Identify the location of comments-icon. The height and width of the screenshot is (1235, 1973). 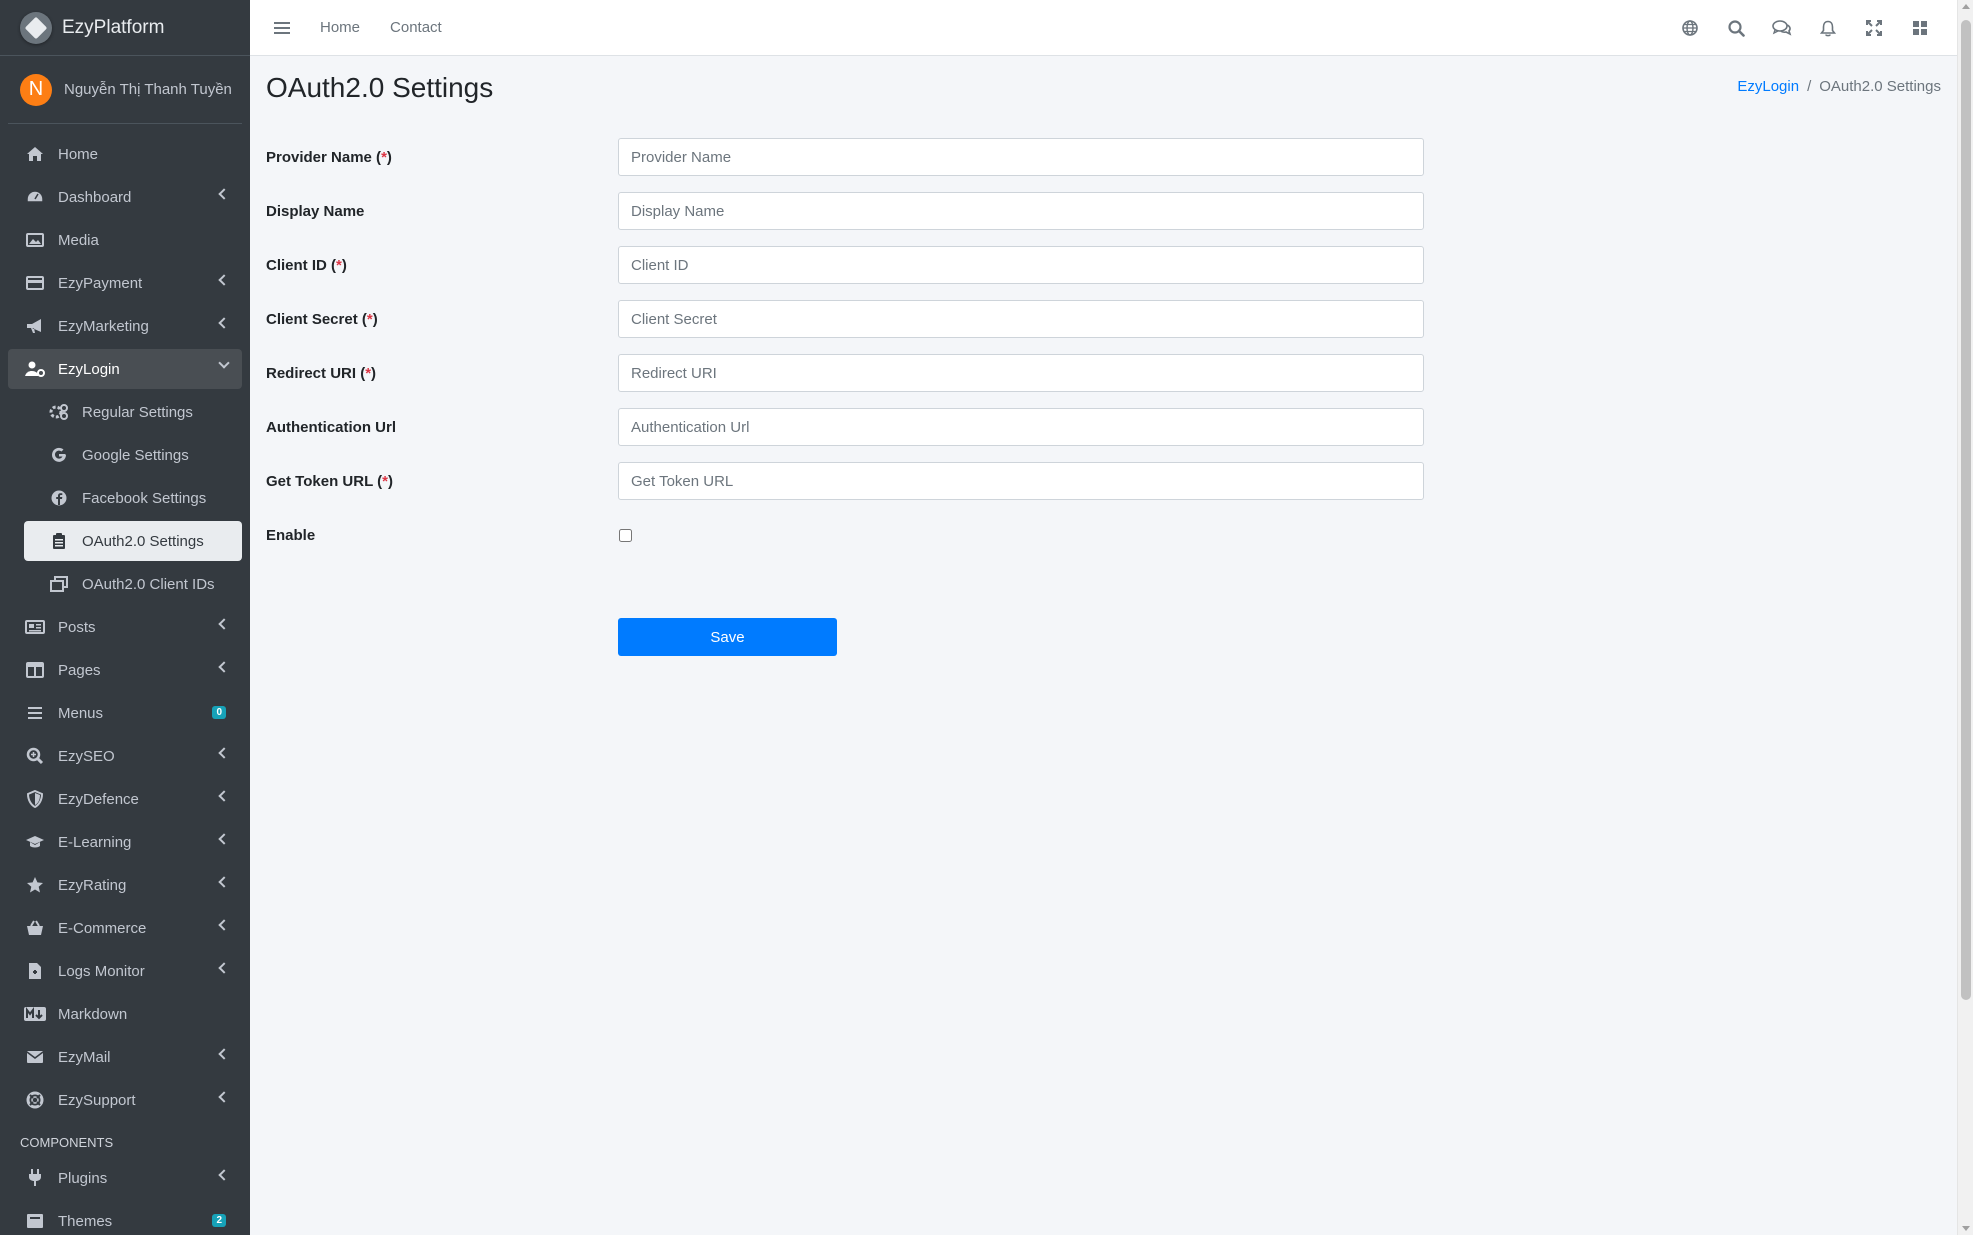
(1782, 28).